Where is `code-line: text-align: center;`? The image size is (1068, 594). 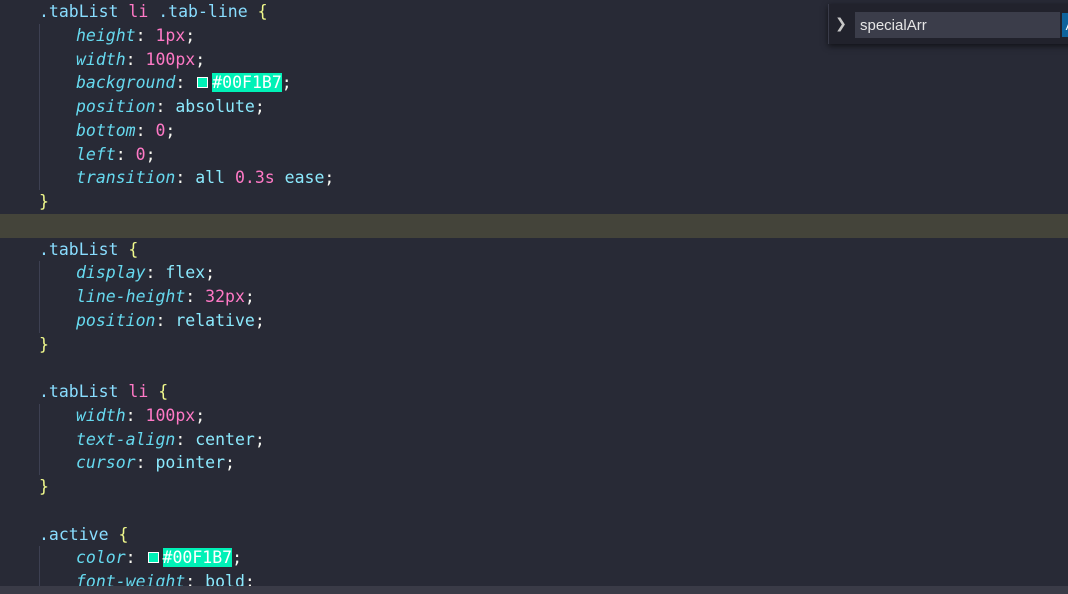 code-line: text-align: center; is located at coordinates (534, 440).